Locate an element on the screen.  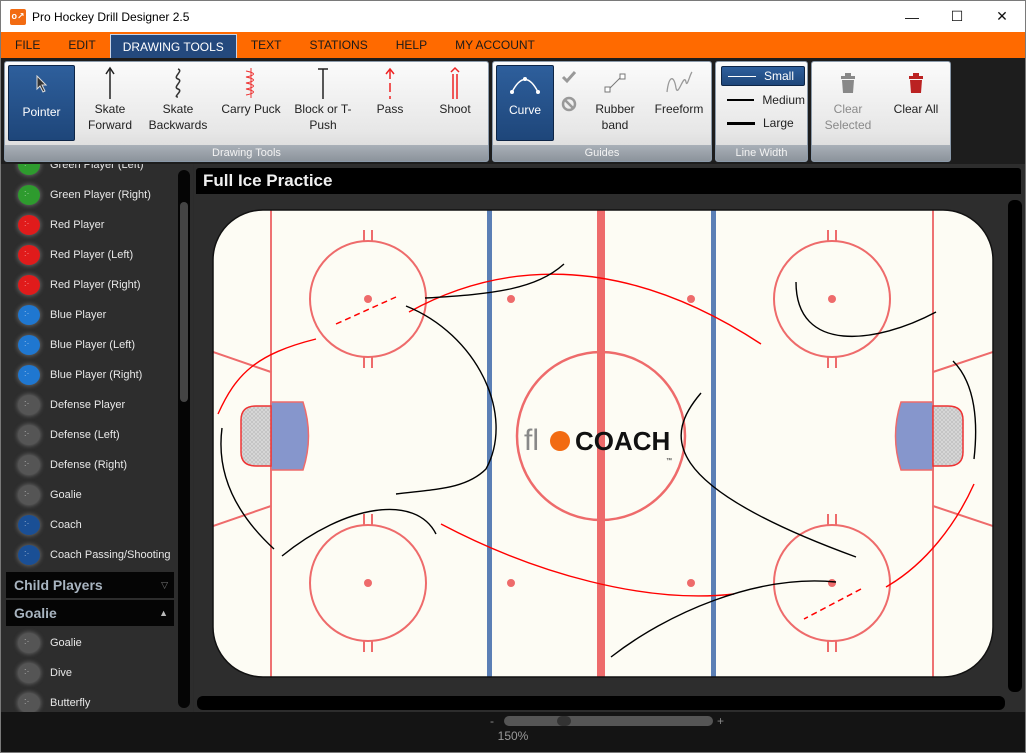
palette-item: Defense (Left) is located at coordinates (89, 435).